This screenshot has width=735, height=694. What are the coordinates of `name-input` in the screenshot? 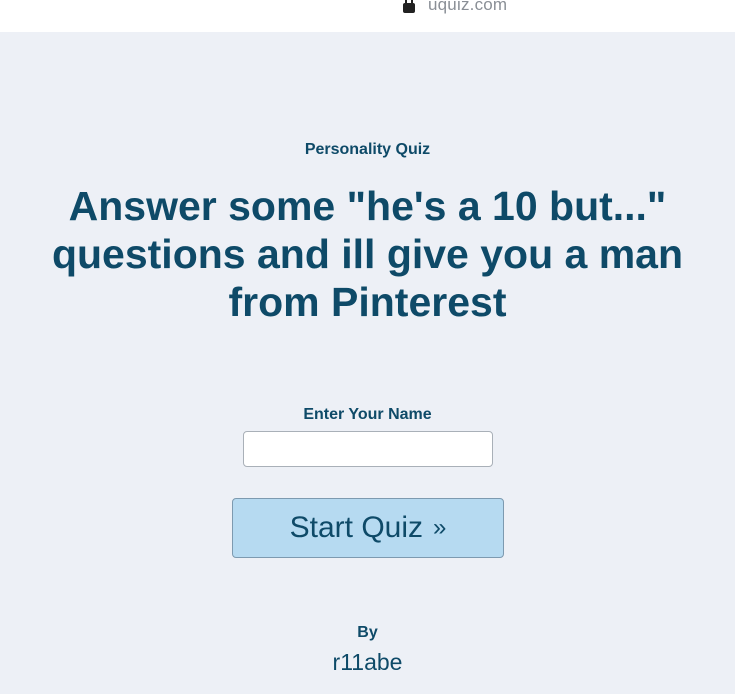 It's located at (368, 449).